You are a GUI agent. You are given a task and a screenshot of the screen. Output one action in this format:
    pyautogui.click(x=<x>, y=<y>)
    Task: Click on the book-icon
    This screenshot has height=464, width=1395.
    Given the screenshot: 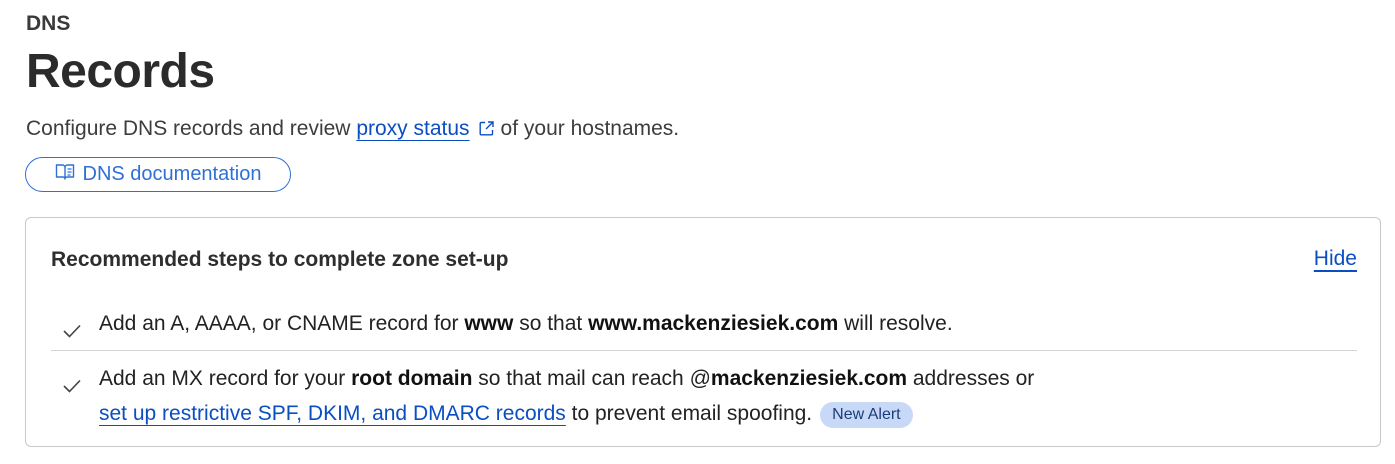 What is the action you would take?
    pyautogui.click(x=69, y=175)
    